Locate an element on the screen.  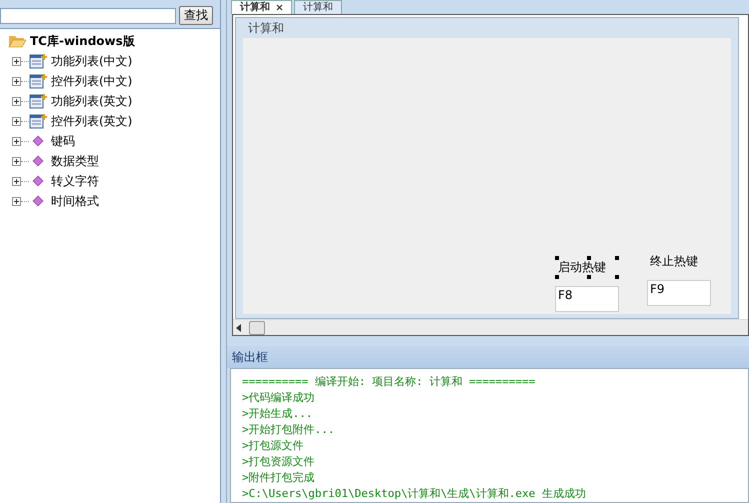
close-icon is located at coordinates (279, 7).